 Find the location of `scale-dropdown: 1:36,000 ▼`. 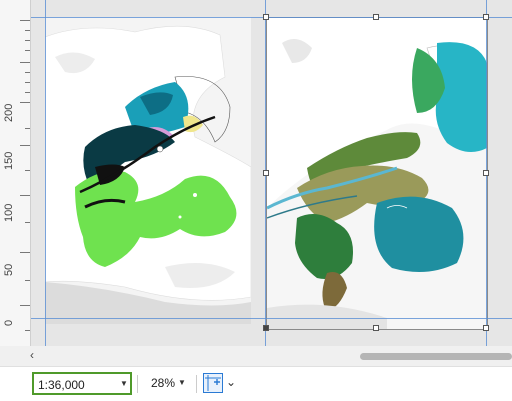

scale-dropdown: 1:36,000 ▼ is located at coordinates (82, 383).